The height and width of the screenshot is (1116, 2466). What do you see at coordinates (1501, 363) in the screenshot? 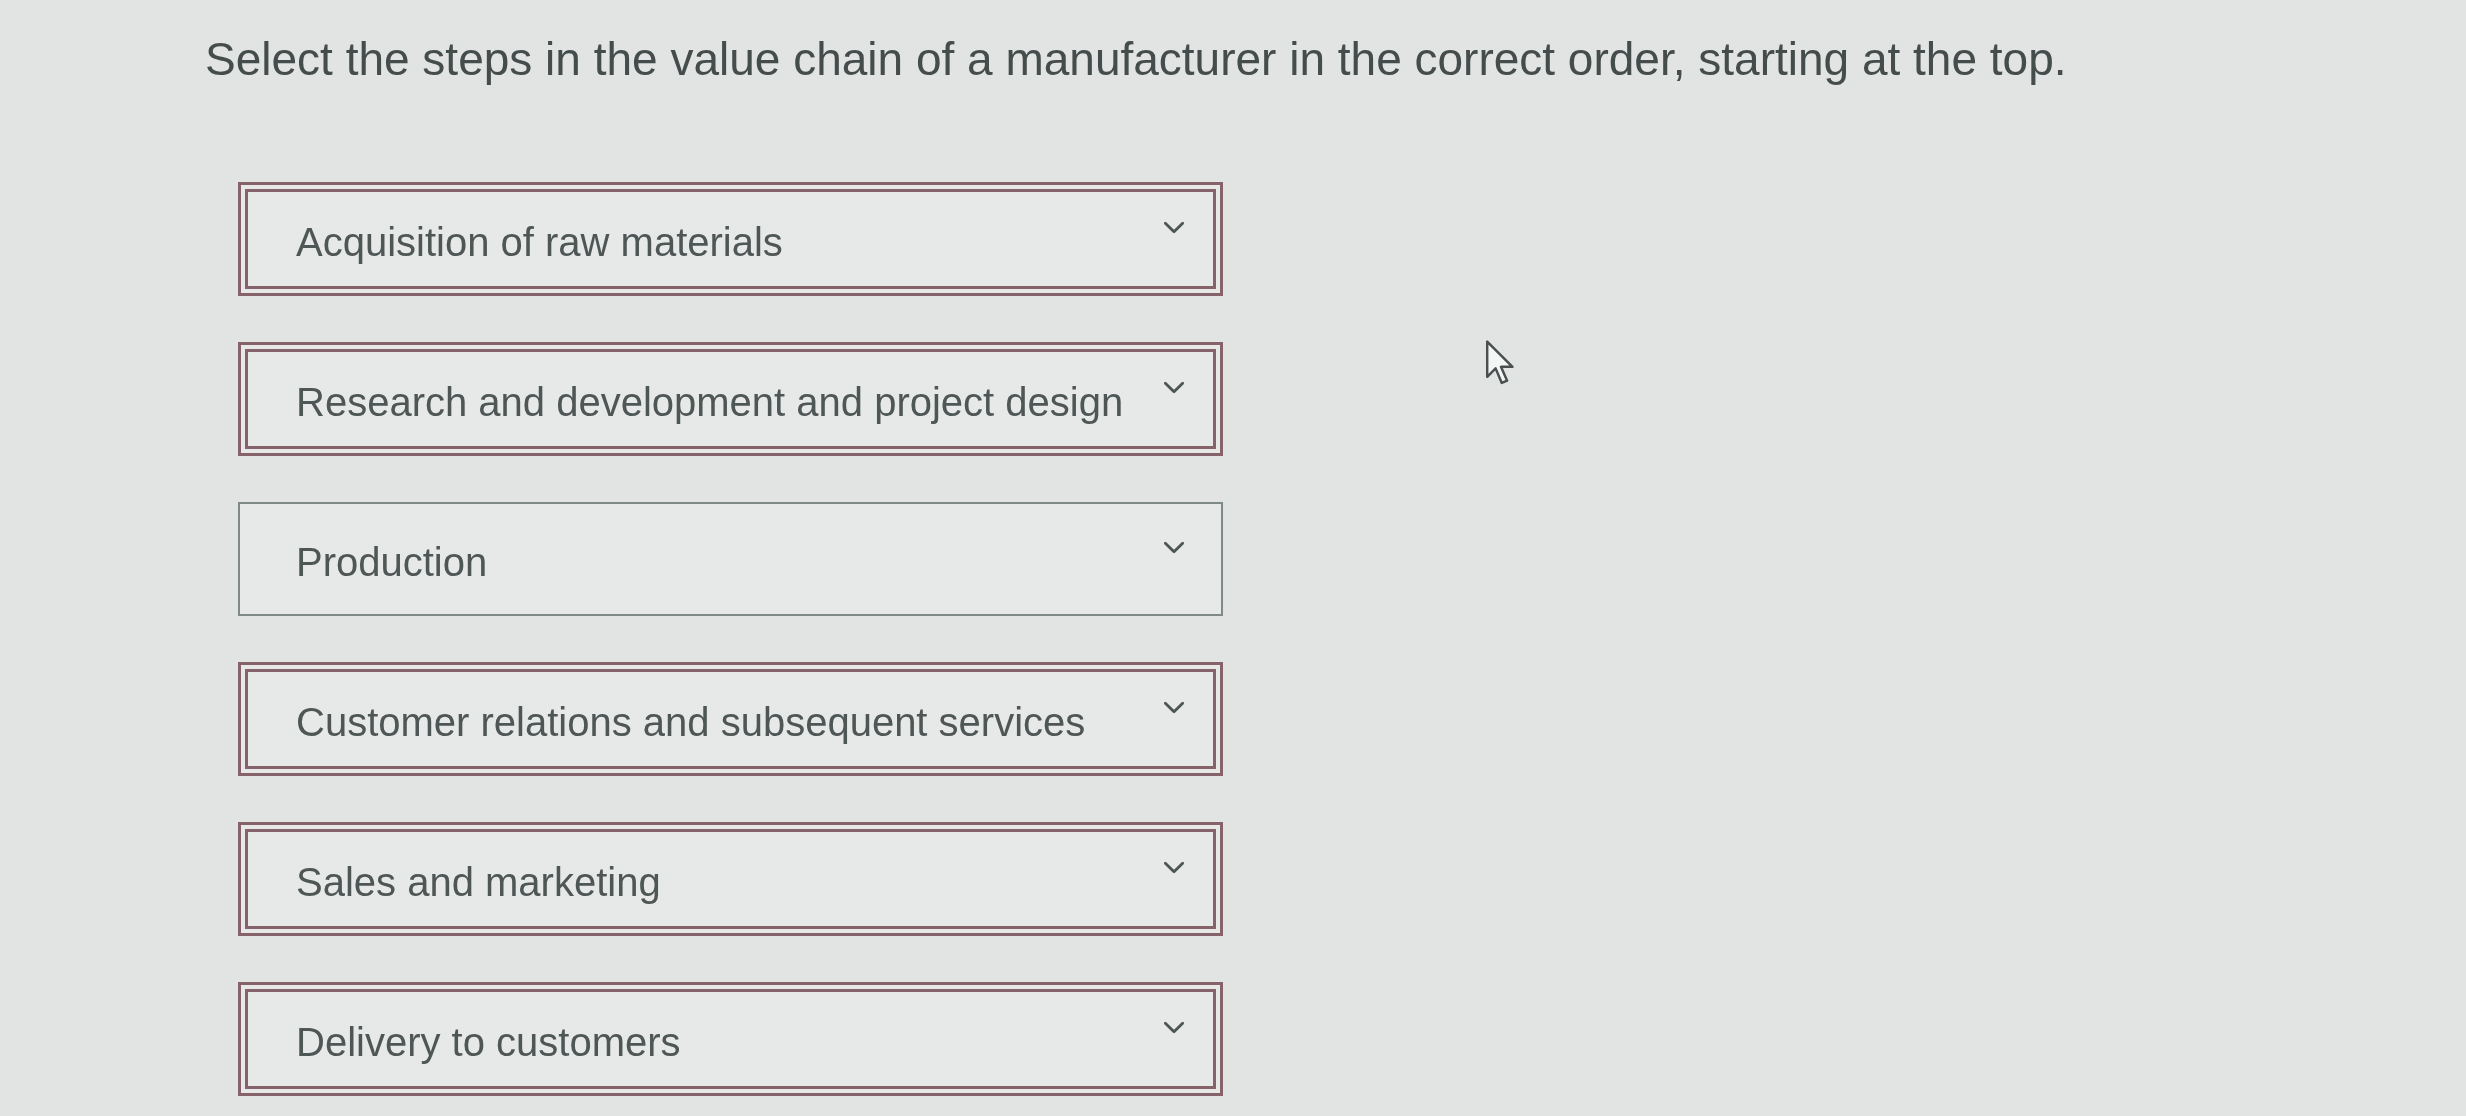
I see `pointer-cursor-icon` at bounding box center [1501, 363].